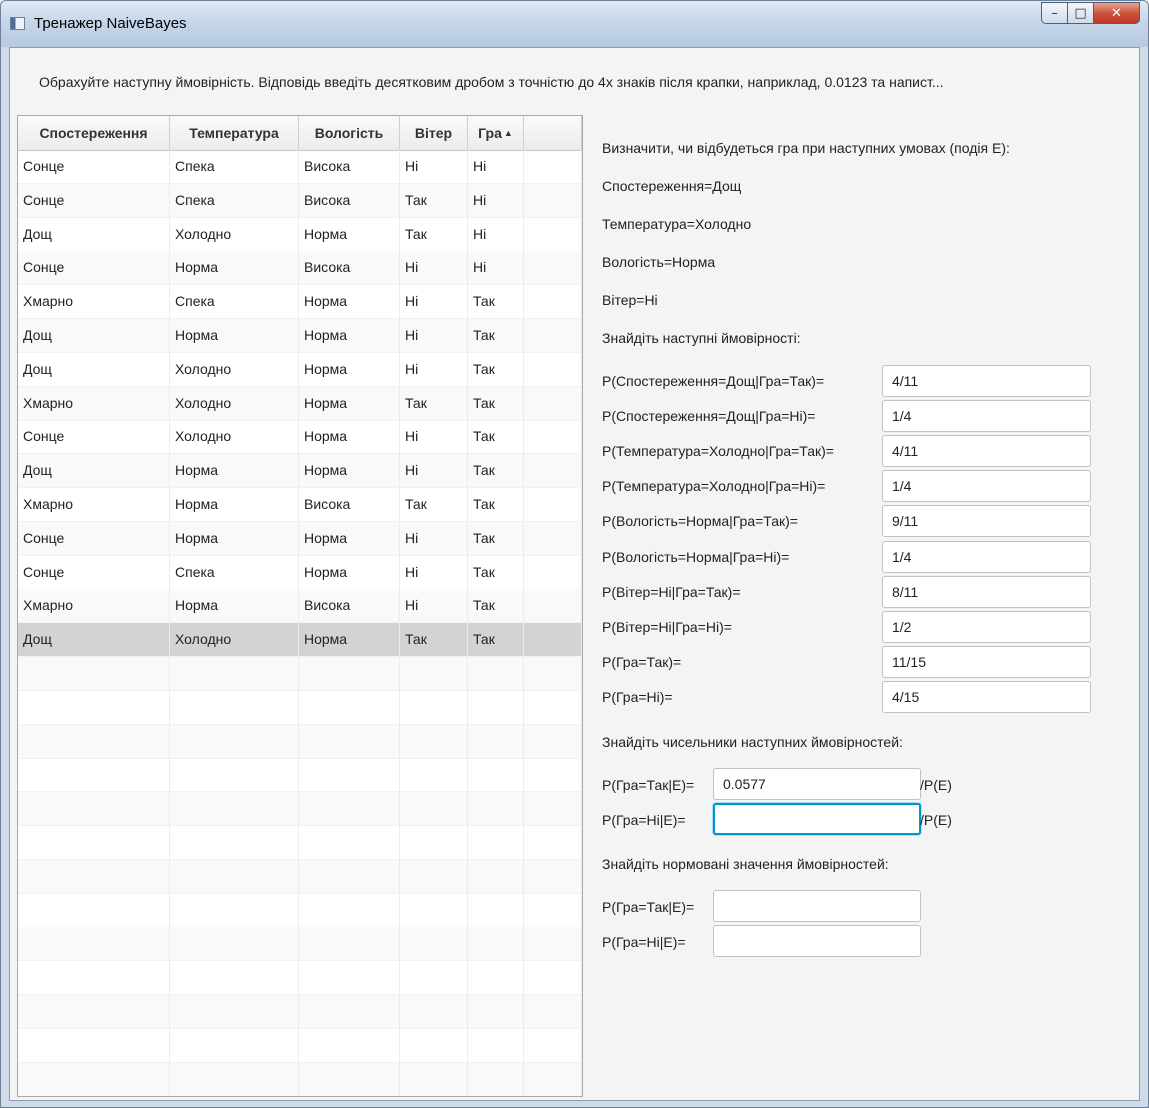 The image size is (1149, 1108). Describe the element at coordinates (986, 521) in the screenshot. I see `p-normal-yes-input` at that location.